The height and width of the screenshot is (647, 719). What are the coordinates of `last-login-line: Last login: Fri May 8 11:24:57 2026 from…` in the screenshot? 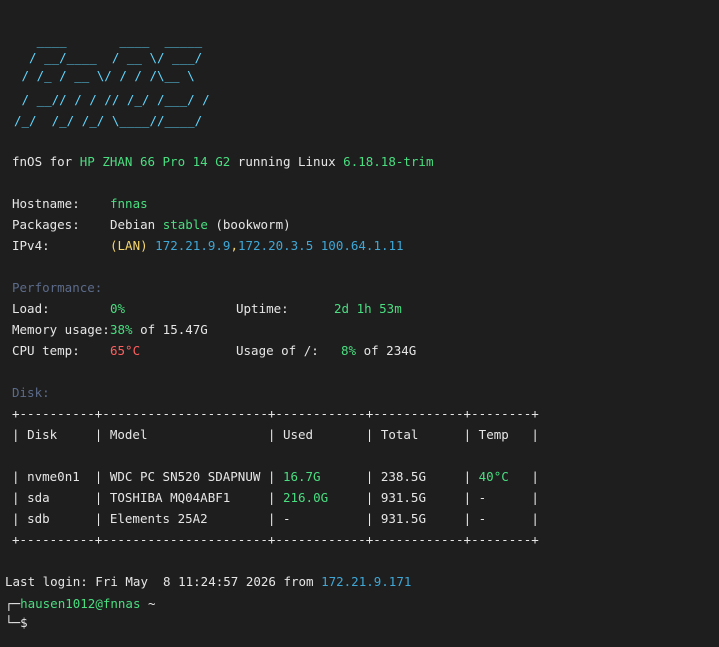 It's located at (208, 582).